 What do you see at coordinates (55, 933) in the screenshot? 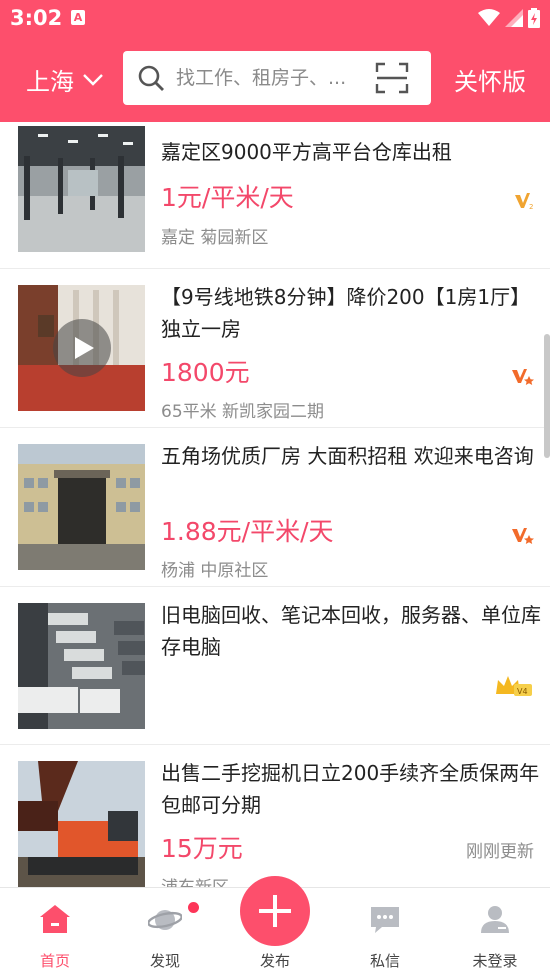
I see `nav-home: 首页` at bounding box center [55, 933].